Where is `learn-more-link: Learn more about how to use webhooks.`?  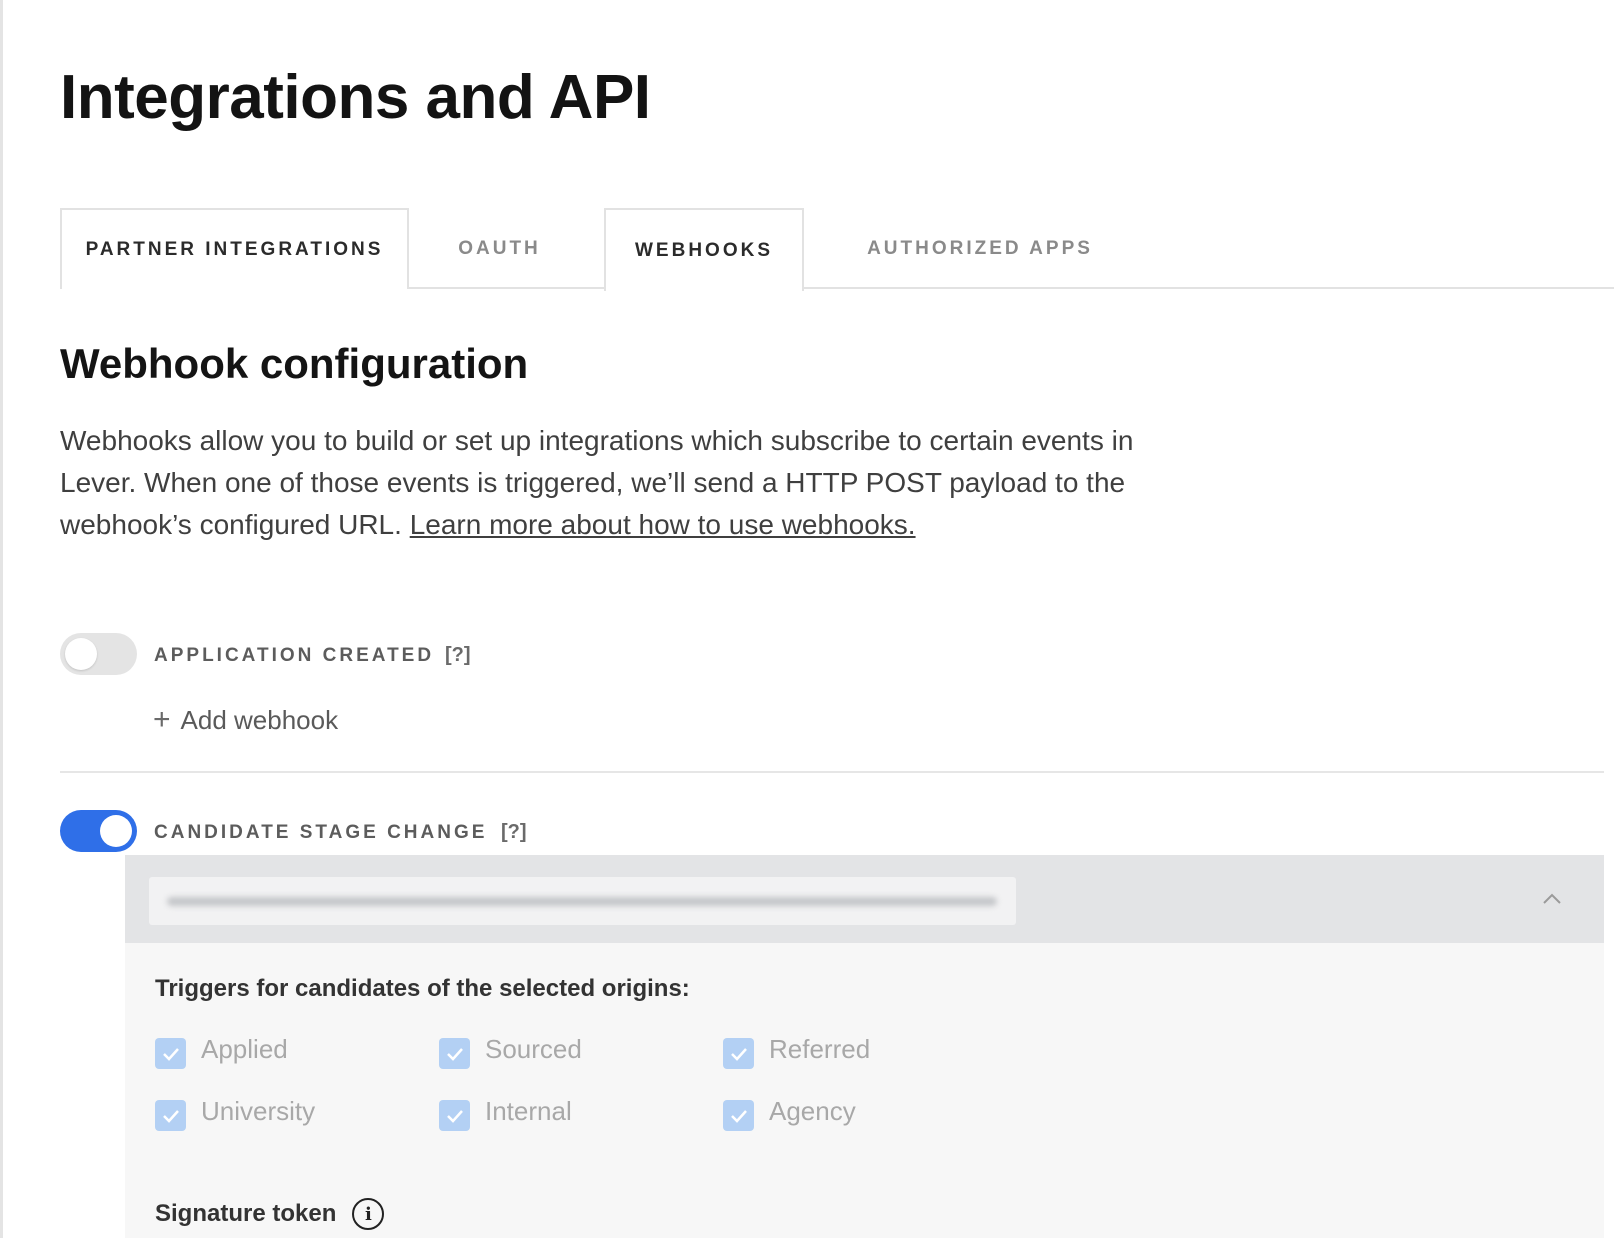
learn-more-link: Learn more about how to use webhooks. is located at coordinates (663, 524).